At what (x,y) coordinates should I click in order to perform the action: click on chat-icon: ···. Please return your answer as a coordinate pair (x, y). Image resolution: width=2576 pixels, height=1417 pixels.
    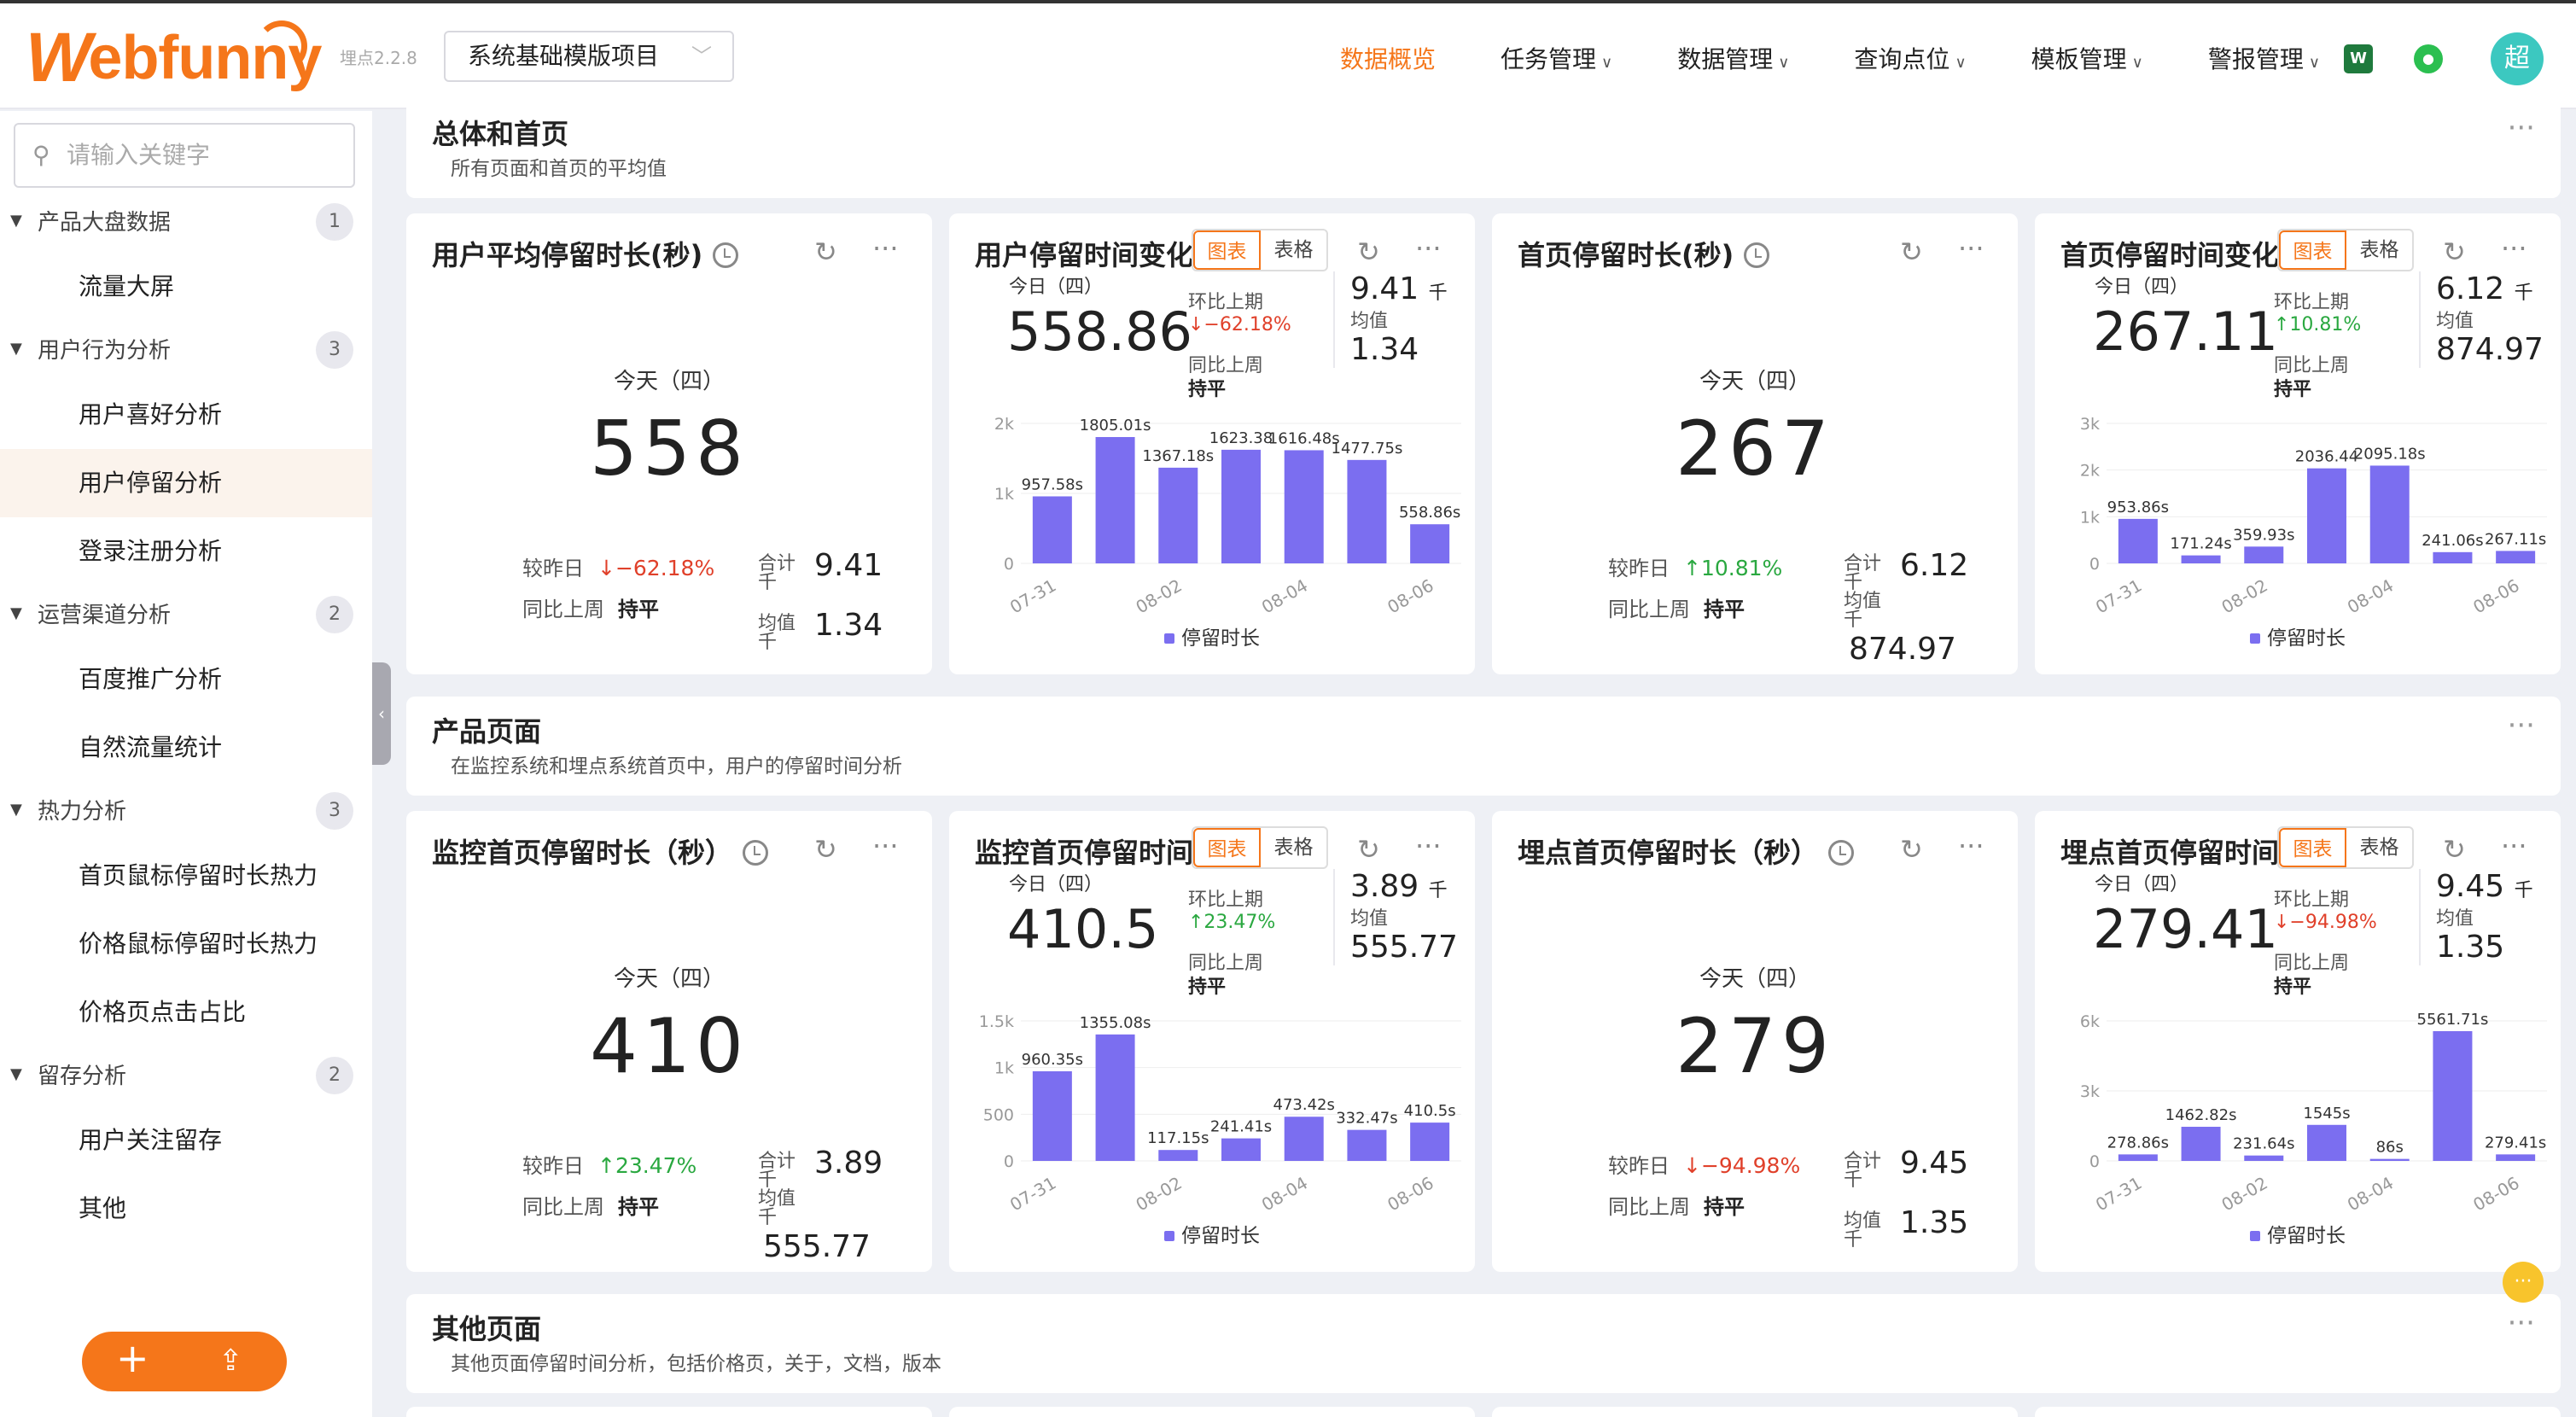
    Looking at the image, I should click on (2523, 1282).